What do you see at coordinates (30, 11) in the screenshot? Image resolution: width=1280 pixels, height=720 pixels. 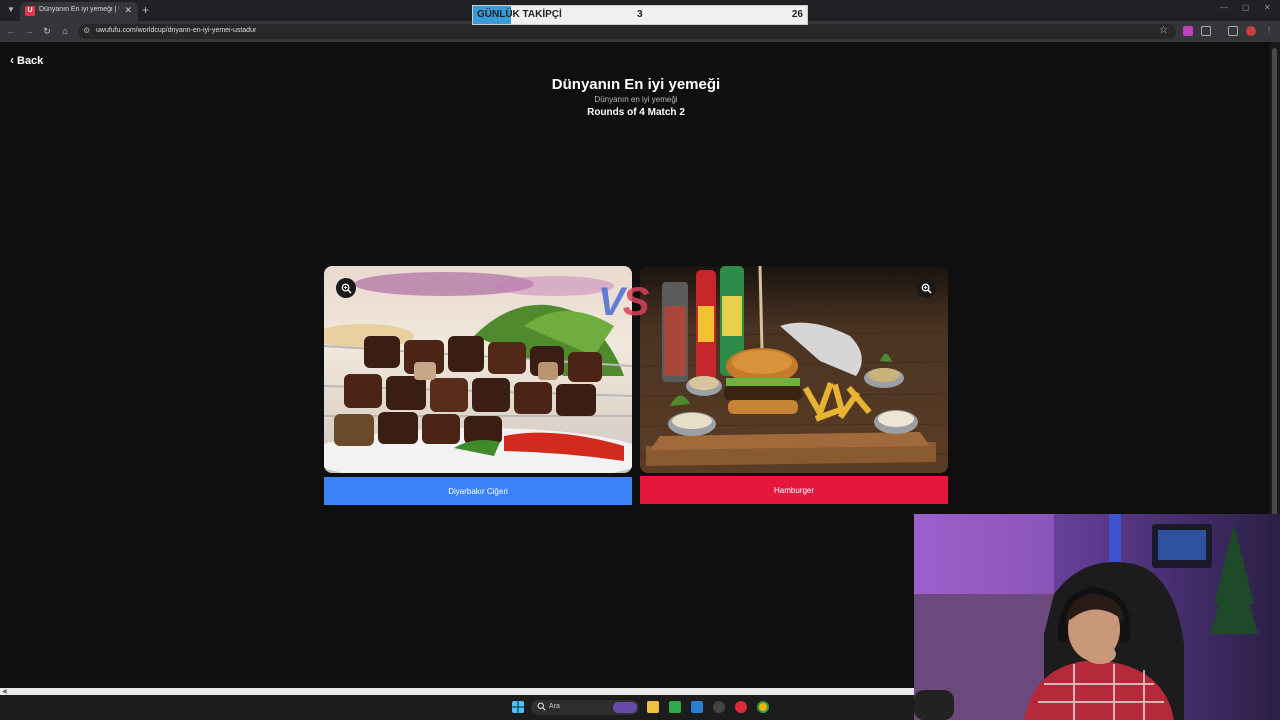 I see `site-favicon-icon: U` at bounding box center [30, 11].